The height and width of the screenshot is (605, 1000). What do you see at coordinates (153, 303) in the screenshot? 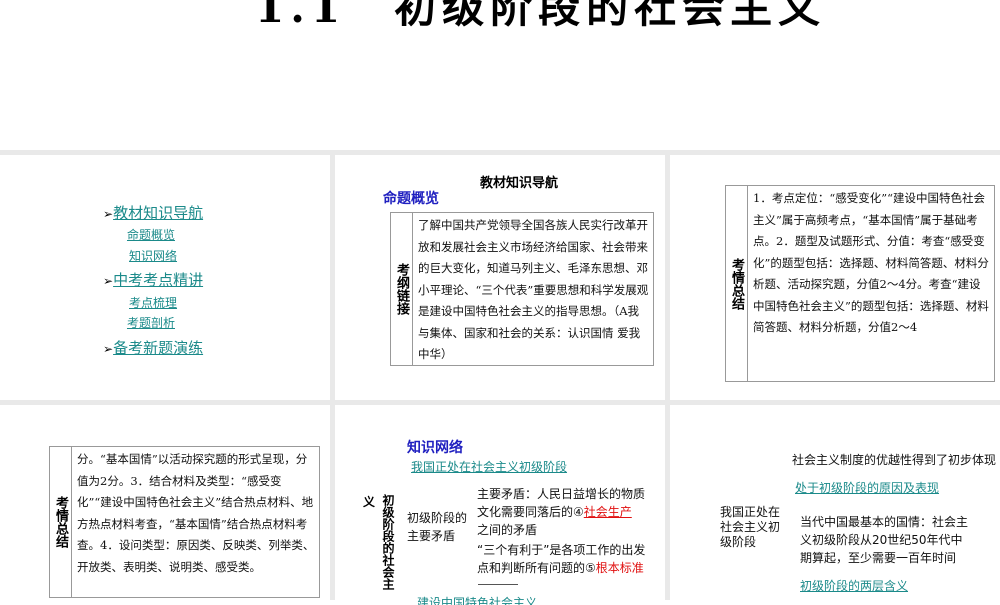
I see `nav-sub-link: 考点梳理` at bounding box center [153, 303].